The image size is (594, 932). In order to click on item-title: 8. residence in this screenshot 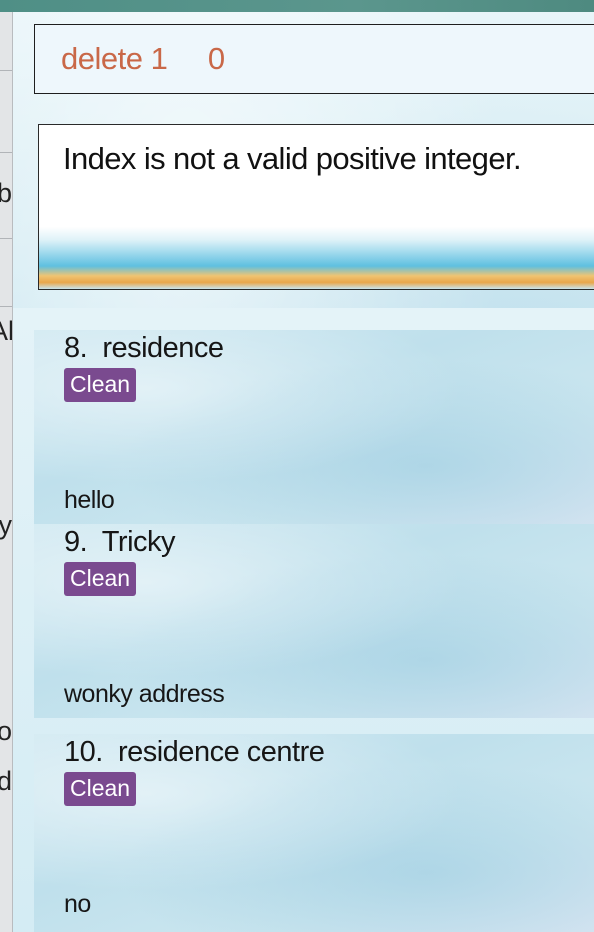, I will do `click(144, 348)`.